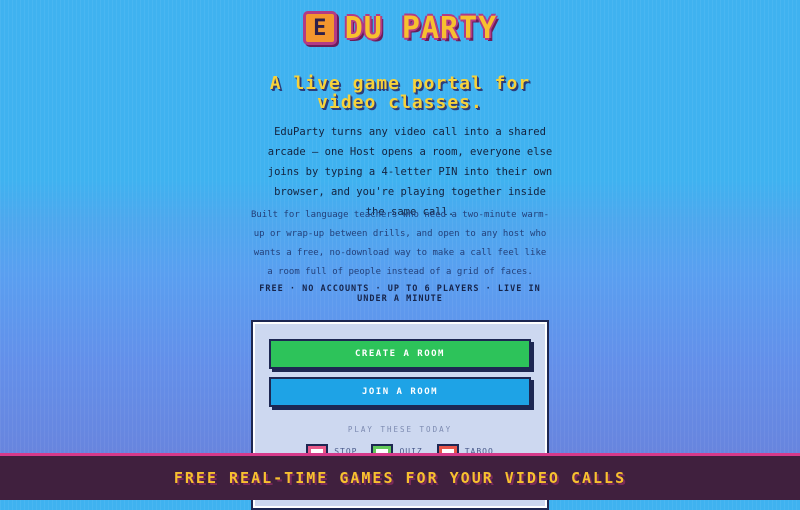 The width and height of the screenshot is (800, 510). Describe the element at coordinates (400, 354) in the screenshot. I see `create-room-button: CREATE A ROOM` at that location.